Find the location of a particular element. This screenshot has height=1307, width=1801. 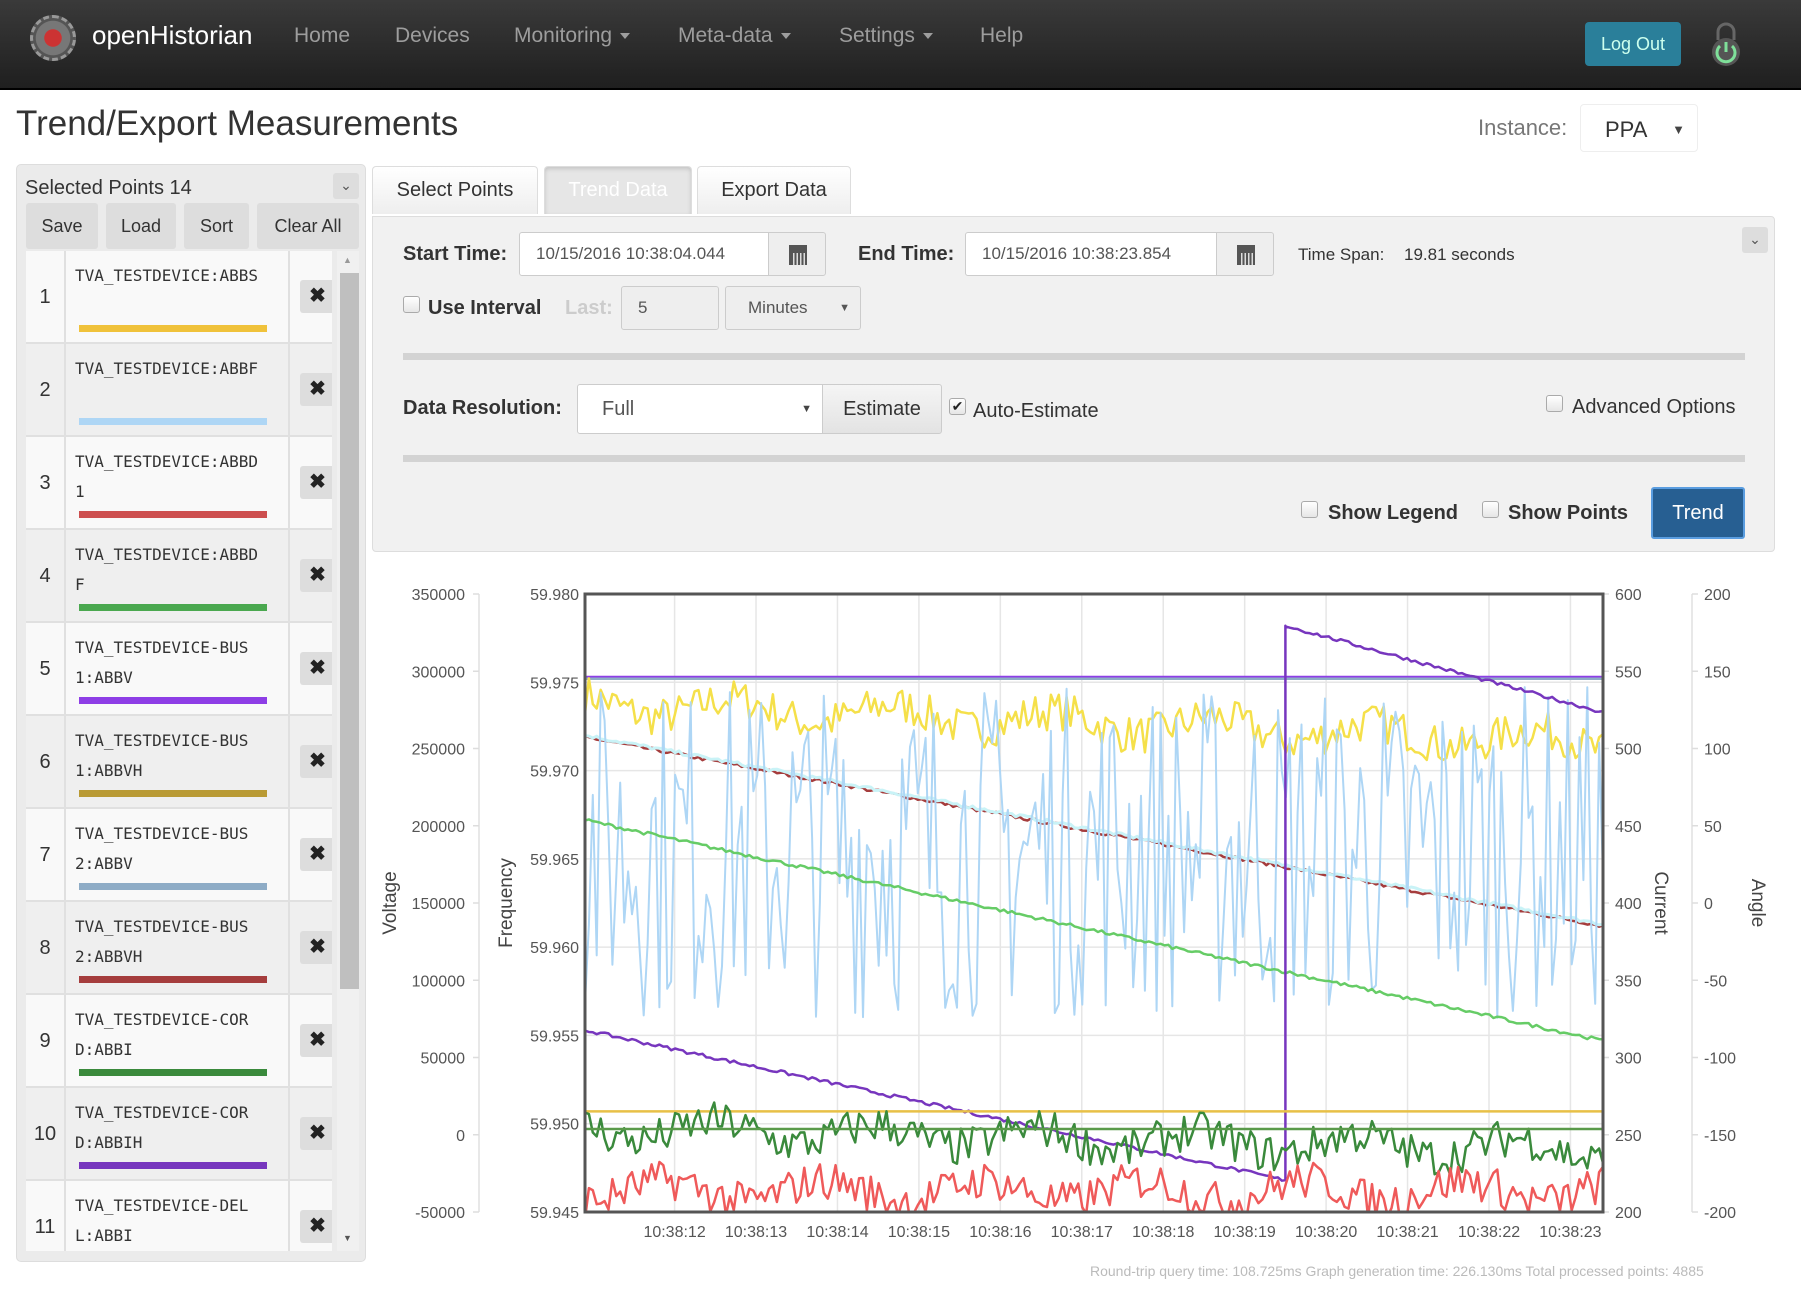

nav-home: Home is located at coordinates (322, 36).